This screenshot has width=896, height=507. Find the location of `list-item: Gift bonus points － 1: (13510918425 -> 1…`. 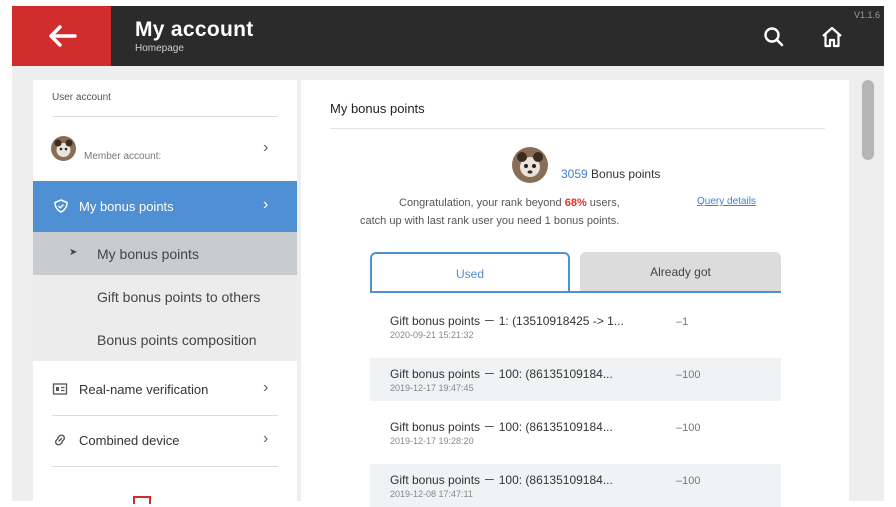

list-item: Gift bonus points － 1: (13510918425 -> 1… is located at coordinates (575, 326).